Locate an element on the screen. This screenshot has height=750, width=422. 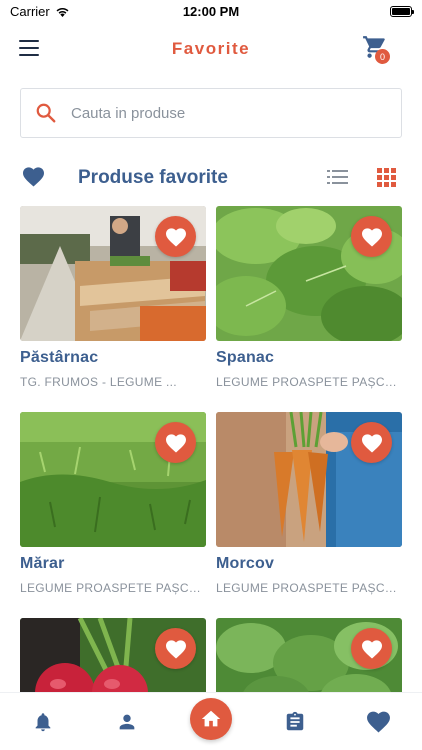
person-icon is located at coordinates (127, 722).